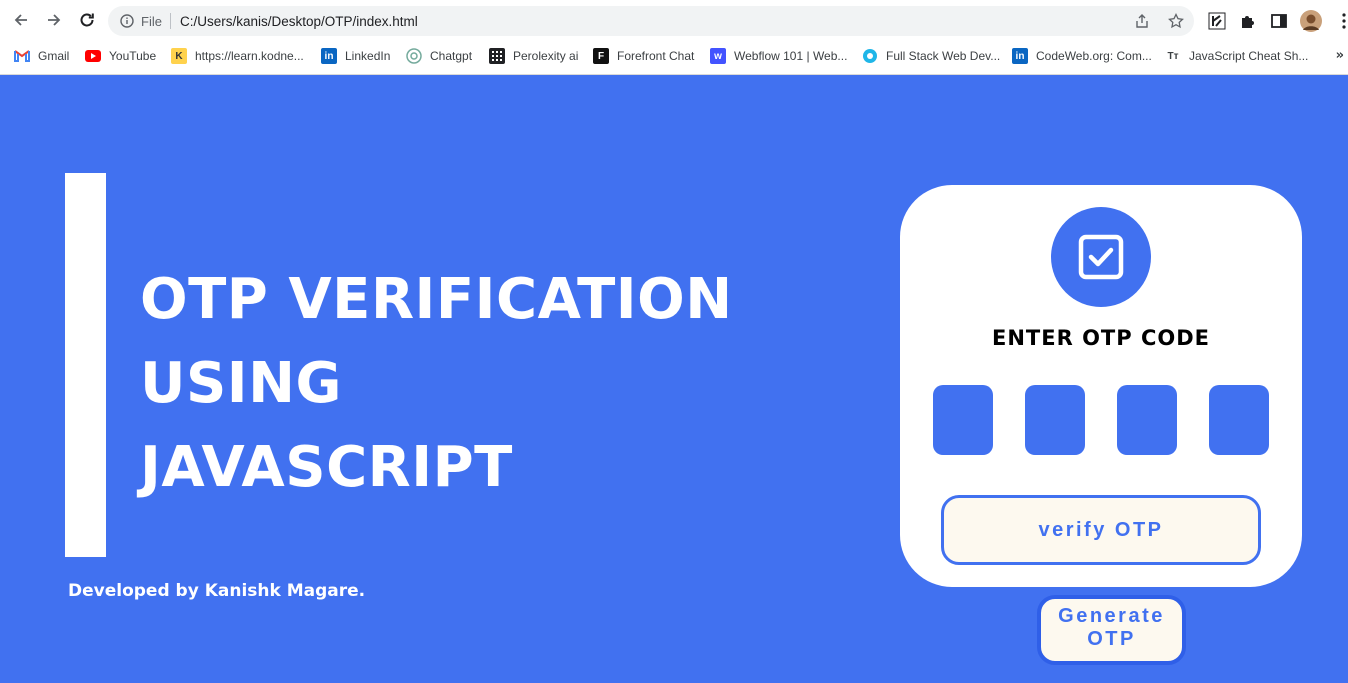  Describe the element at coordinates (1340, 21) in the screenshot. I see `menu-icon` at that location.